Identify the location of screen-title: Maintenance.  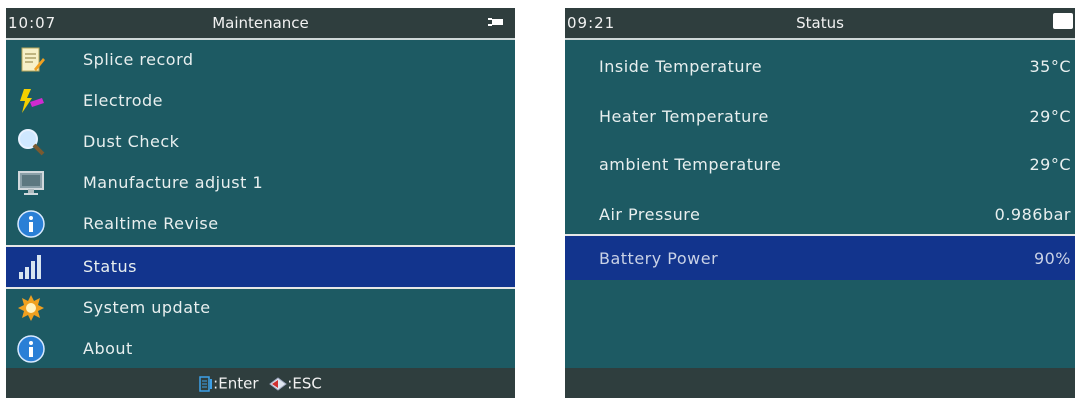
(260, 23).